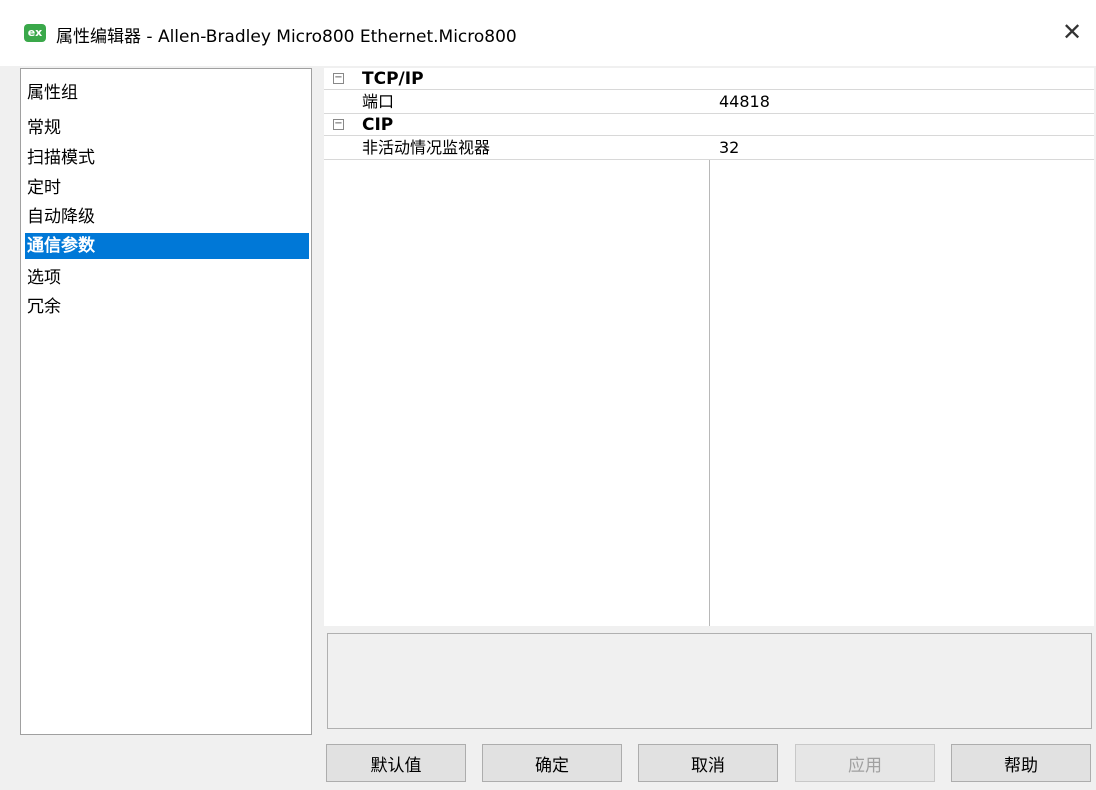 The image size is (1096, 790). What do you see at coordinates (167, 217) in the screenshot?
I see `sidebar-item-auto-demotion: 自动降级` at bounding box center [167, 217].